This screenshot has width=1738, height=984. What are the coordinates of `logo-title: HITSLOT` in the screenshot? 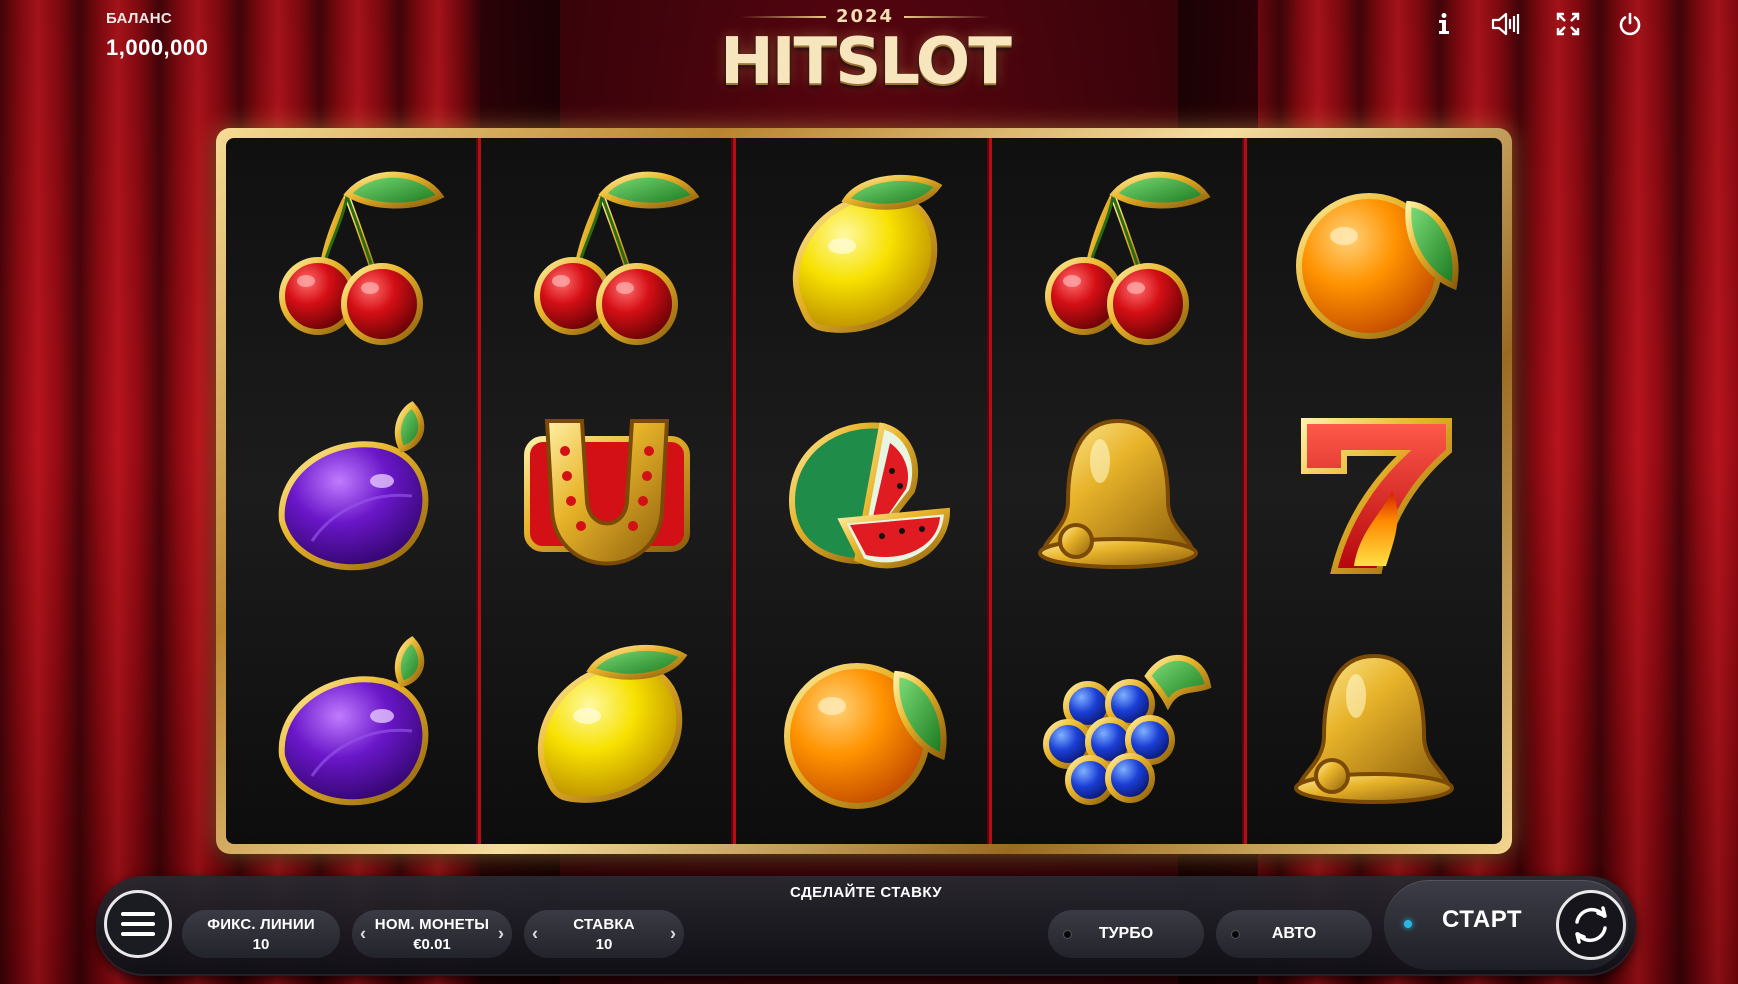 It's located at (866, 62).